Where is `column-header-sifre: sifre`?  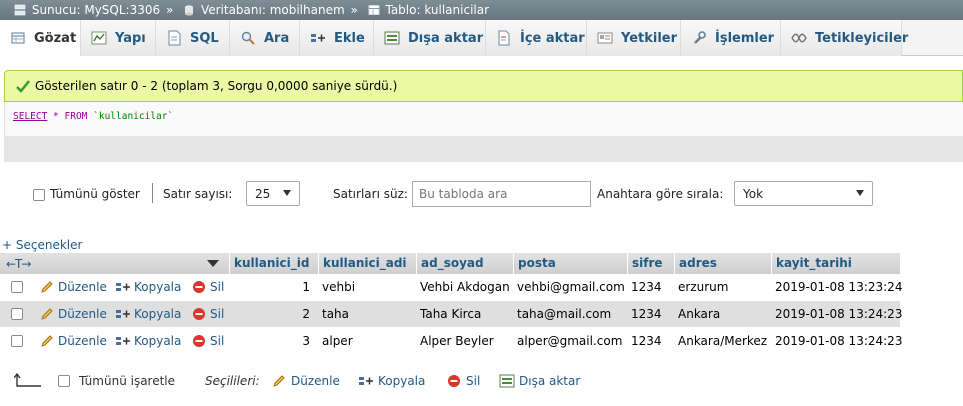 column-header-sifre: sifre is located at coordinates (650, 263).